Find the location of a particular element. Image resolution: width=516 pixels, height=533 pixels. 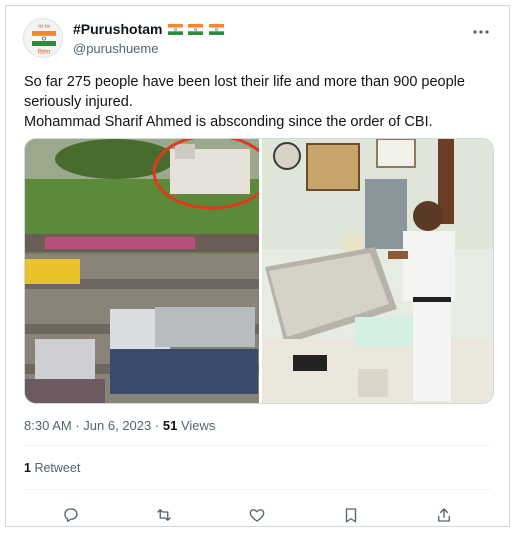

tweet-meta: 8:30 AM · Jun 6, 2023 · 51 Views is located at coordinates (119, 425).